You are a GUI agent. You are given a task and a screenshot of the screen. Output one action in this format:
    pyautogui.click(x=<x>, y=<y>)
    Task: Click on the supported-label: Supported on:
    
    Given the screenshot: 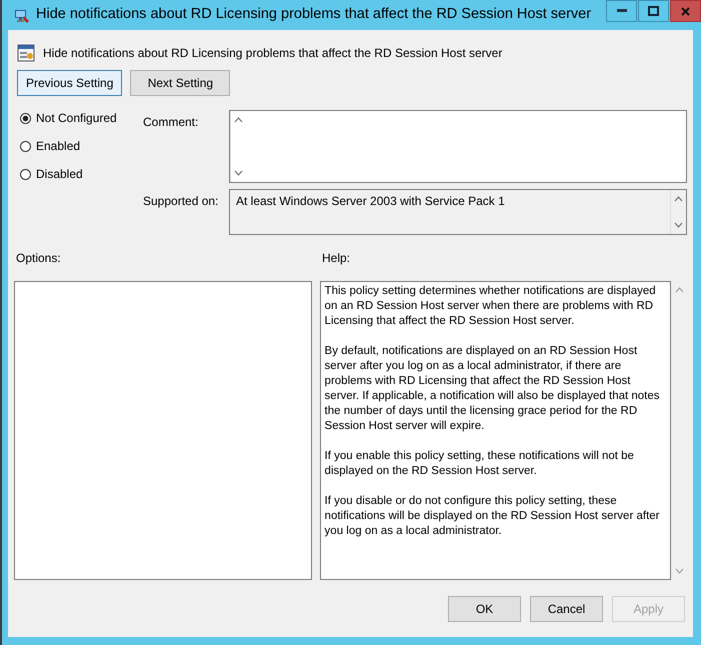 What is the action you would take?
    pyautogui.click(x=181, y=201)
    